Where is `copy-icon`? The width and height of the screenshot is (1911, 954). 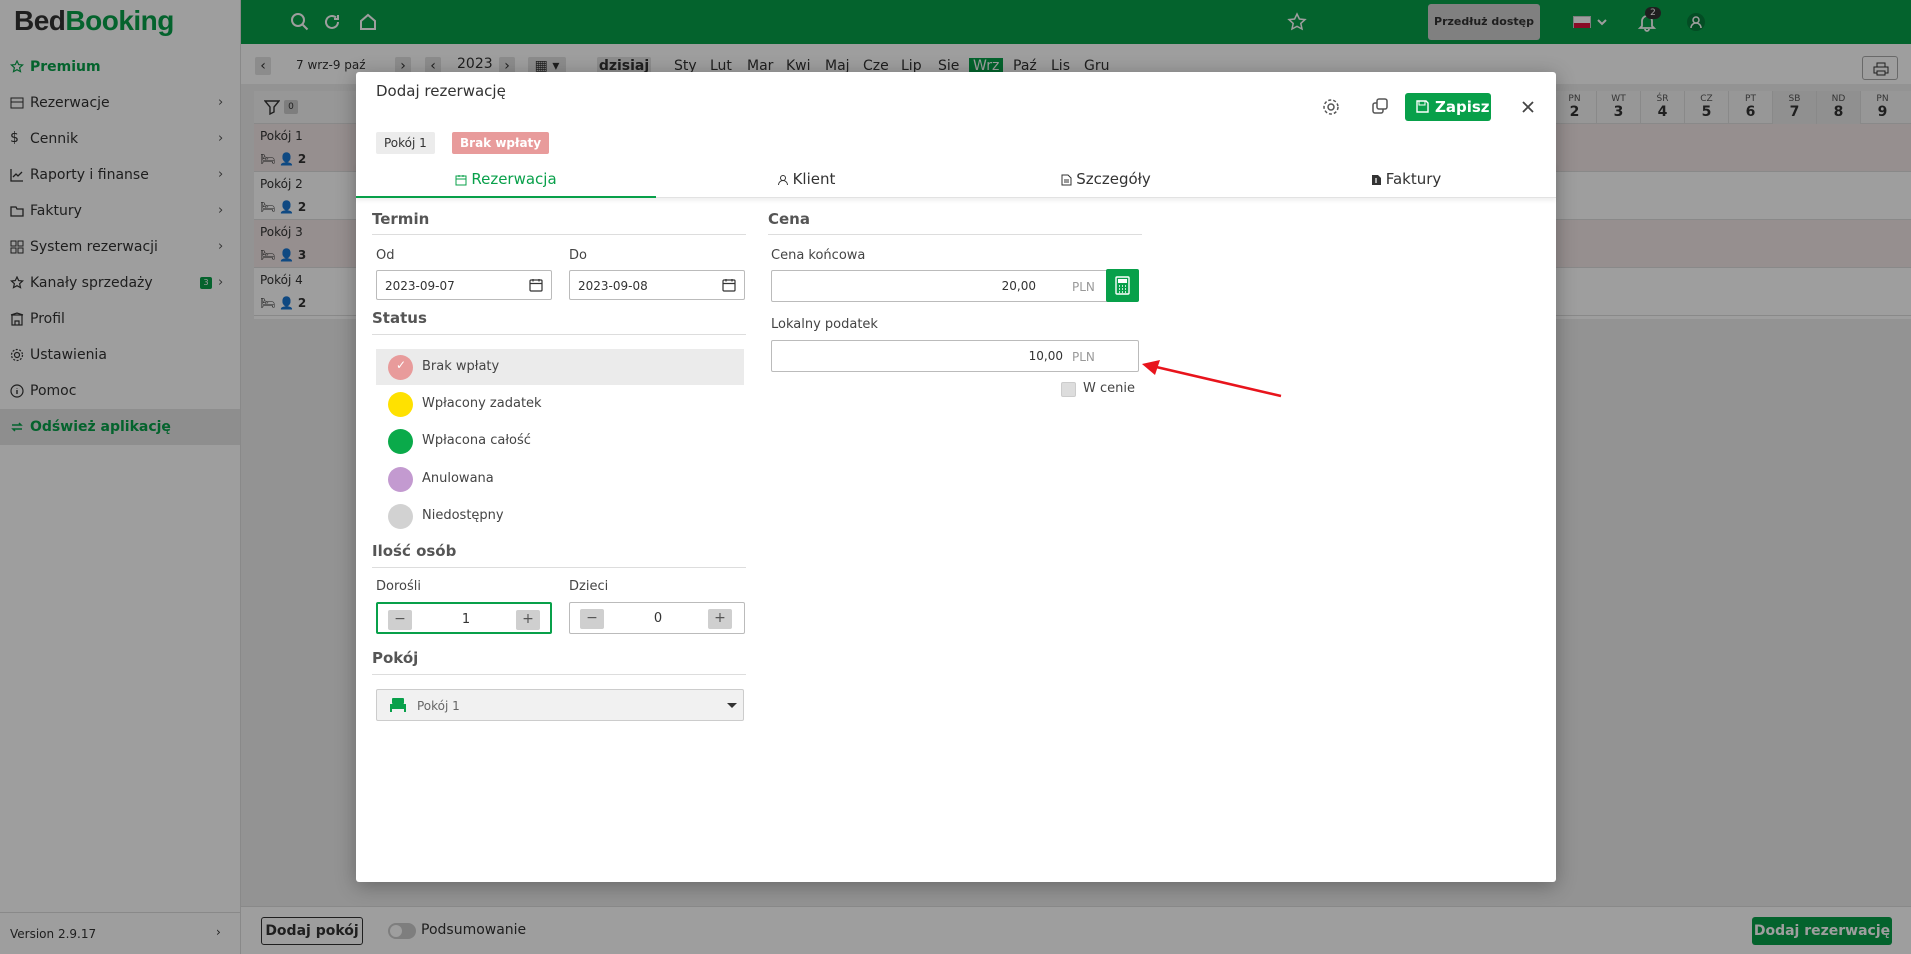 copy-icon is located at coordinates (1380, 107).